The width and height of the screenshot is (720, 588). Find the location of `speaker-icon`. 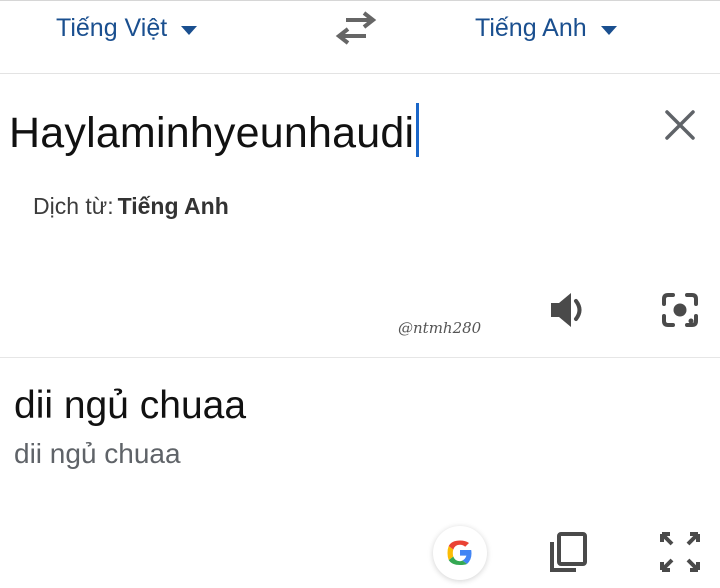

speaker-icon is located at coordinates (566, 310).